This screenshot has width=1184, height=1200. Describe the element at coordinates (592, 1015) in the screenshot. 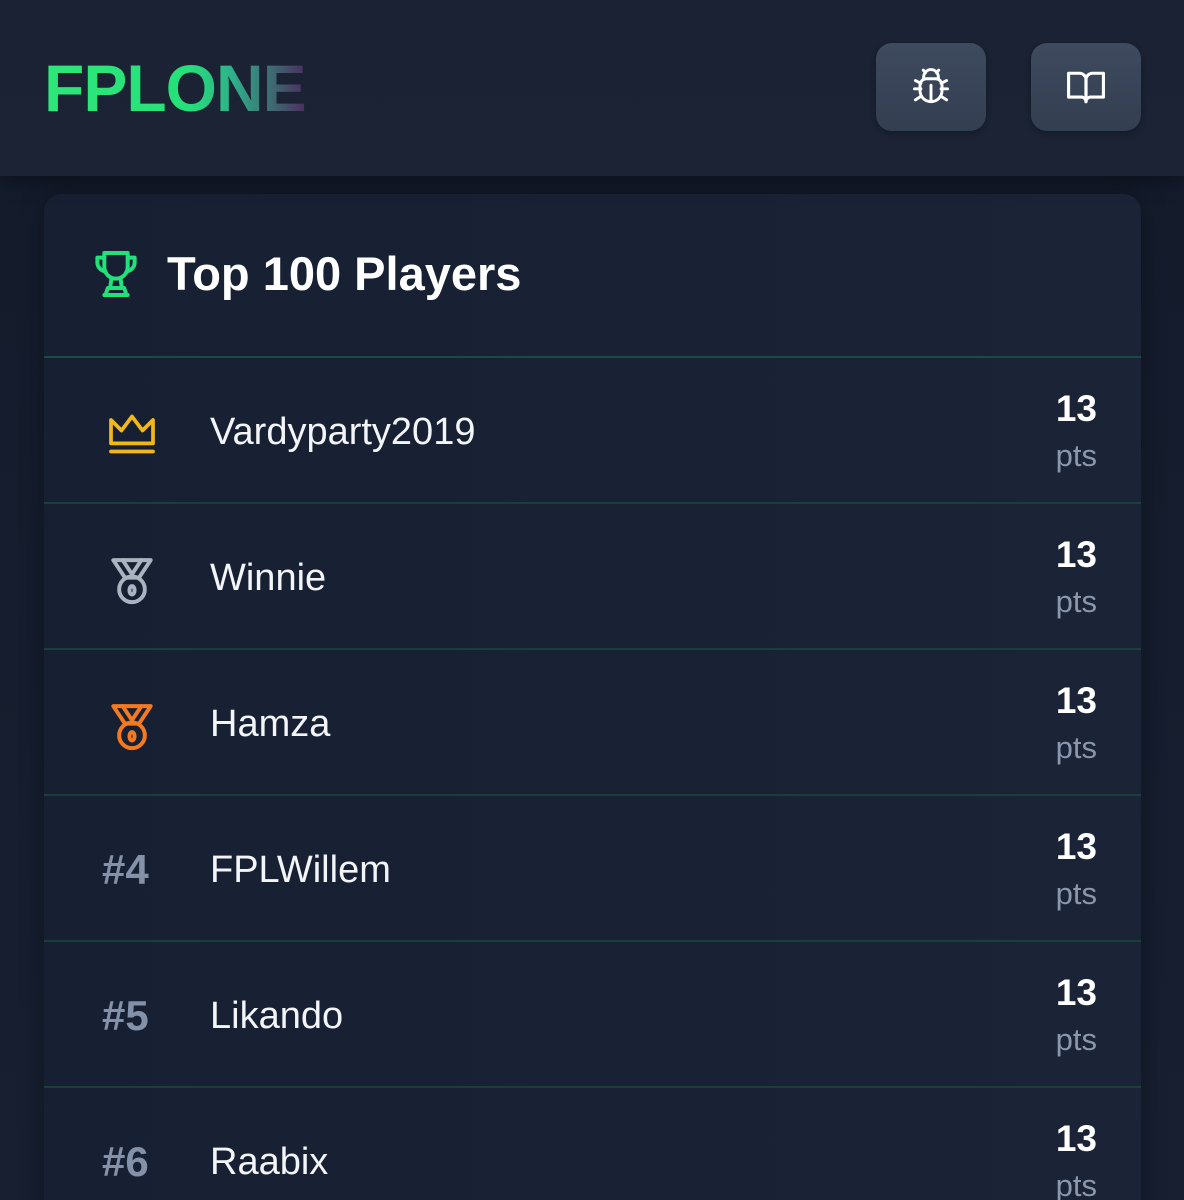

I see `leaderboard-row: #5 Likando 13 pts` at that location.